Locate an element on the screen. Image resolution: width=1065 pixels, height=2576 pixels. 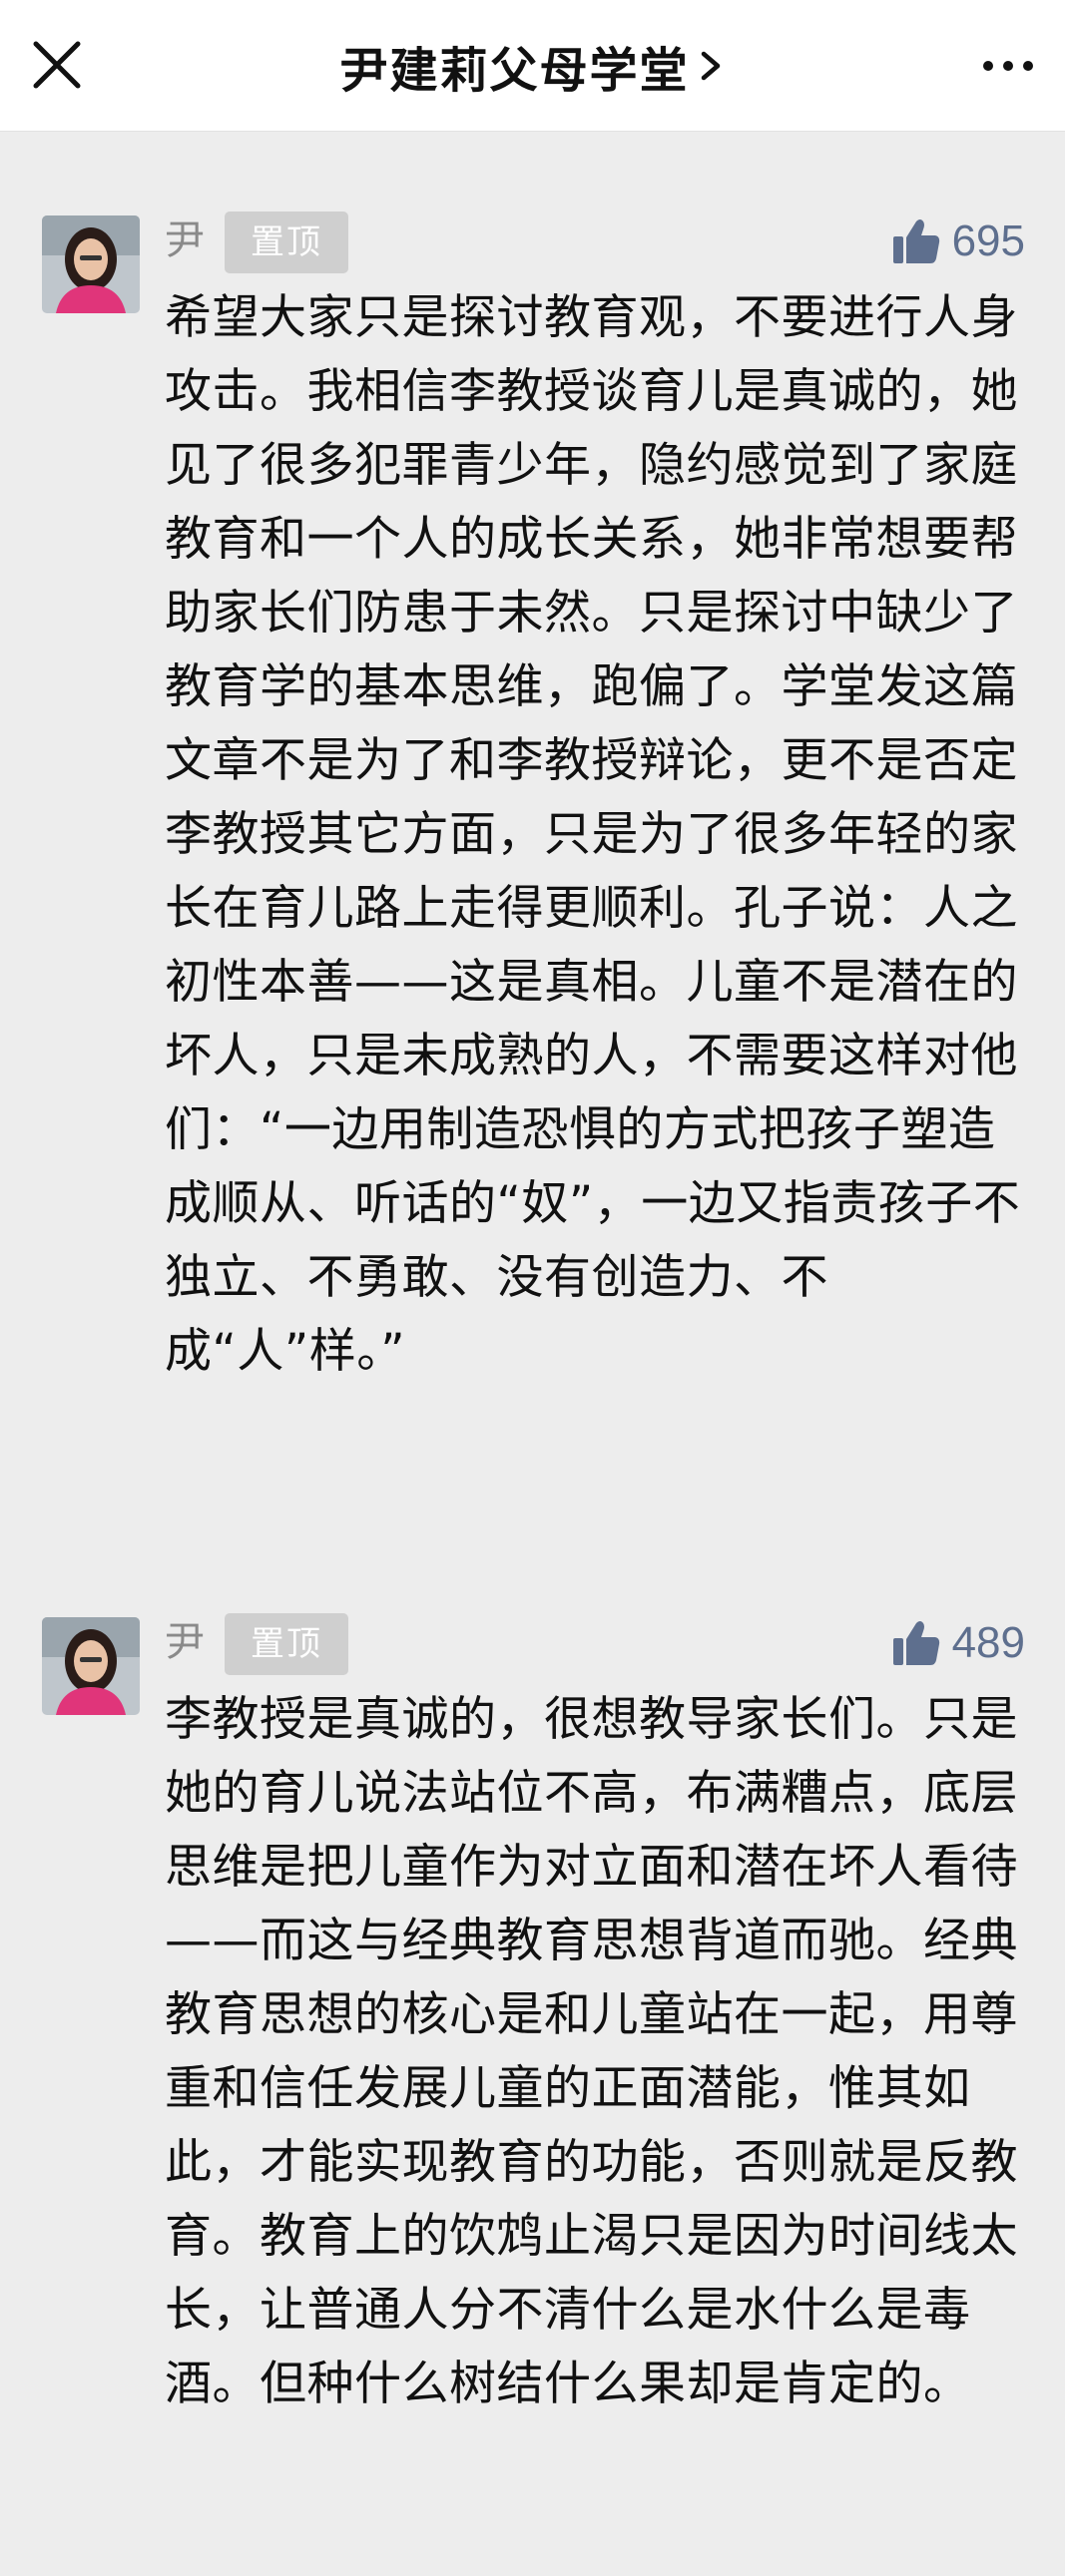
chevron-right-icon is located at coordinates (710, 66).